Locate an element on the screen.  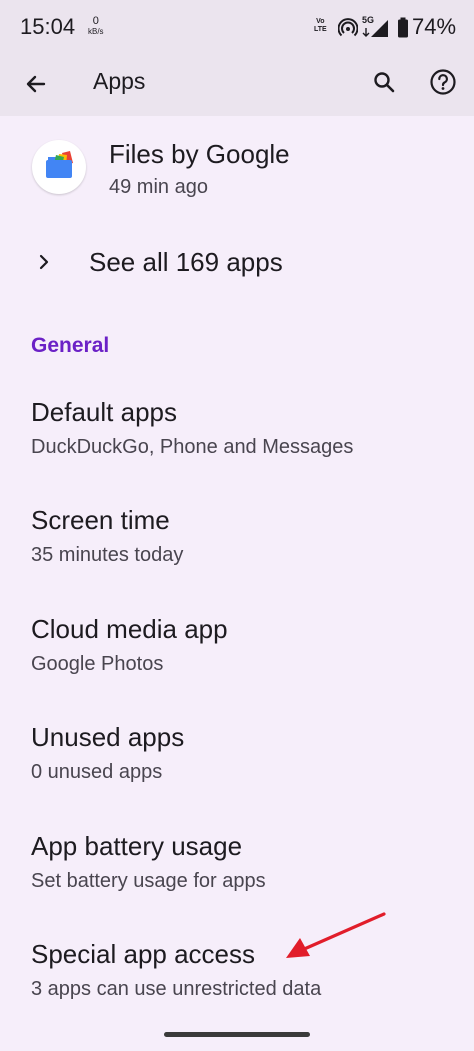
annotation-arrow-icon is located at coordinates (336, 935).